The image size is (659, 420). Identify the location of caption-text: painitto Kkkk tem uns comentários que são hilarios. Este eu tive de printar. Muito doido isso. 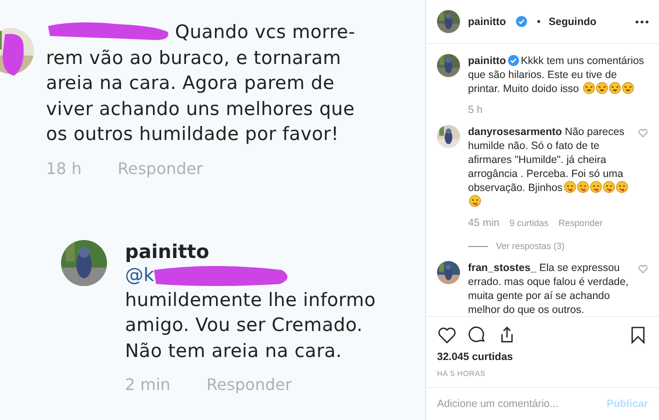
(557, 75).